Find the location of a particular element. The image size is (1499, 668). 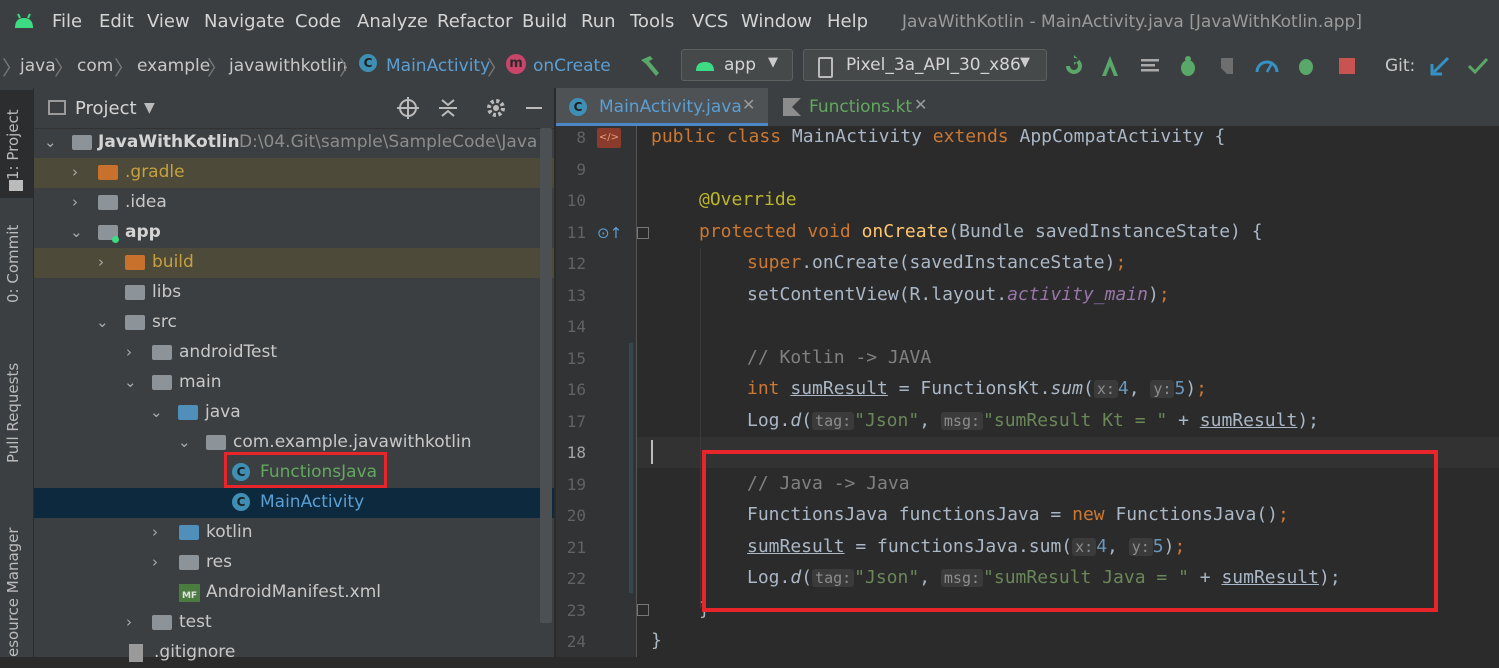

debug-icon is located at coordinates (1188, 66).